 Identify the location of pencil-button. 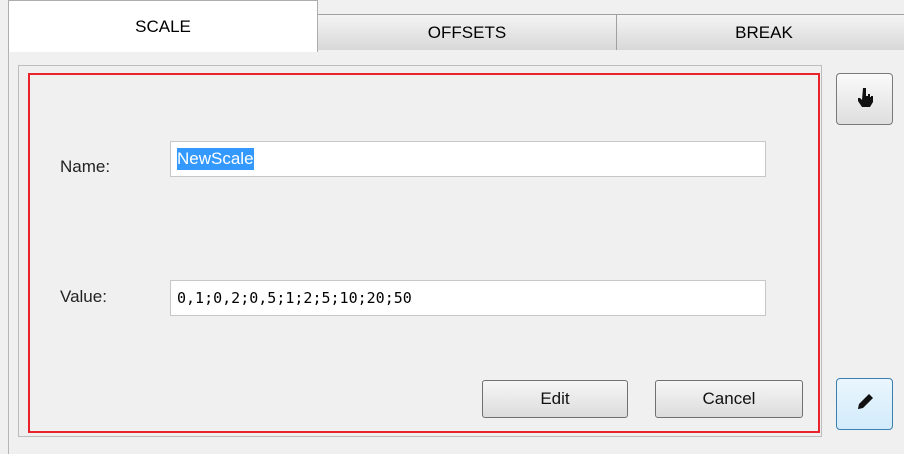
(864, 404).